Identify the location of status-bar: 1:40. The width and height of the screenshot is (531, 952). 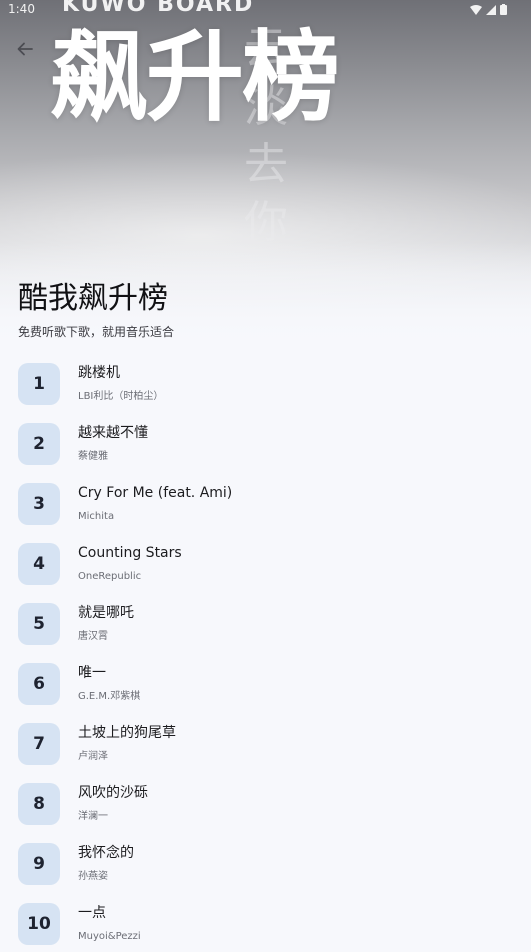
(265, 11).